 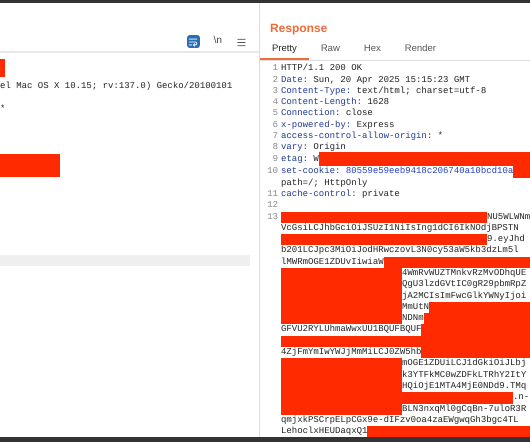 What do you see at coordinates (275, 148) in the screenshot?
I see `line-number: 8` at bounding box center [275, 148].